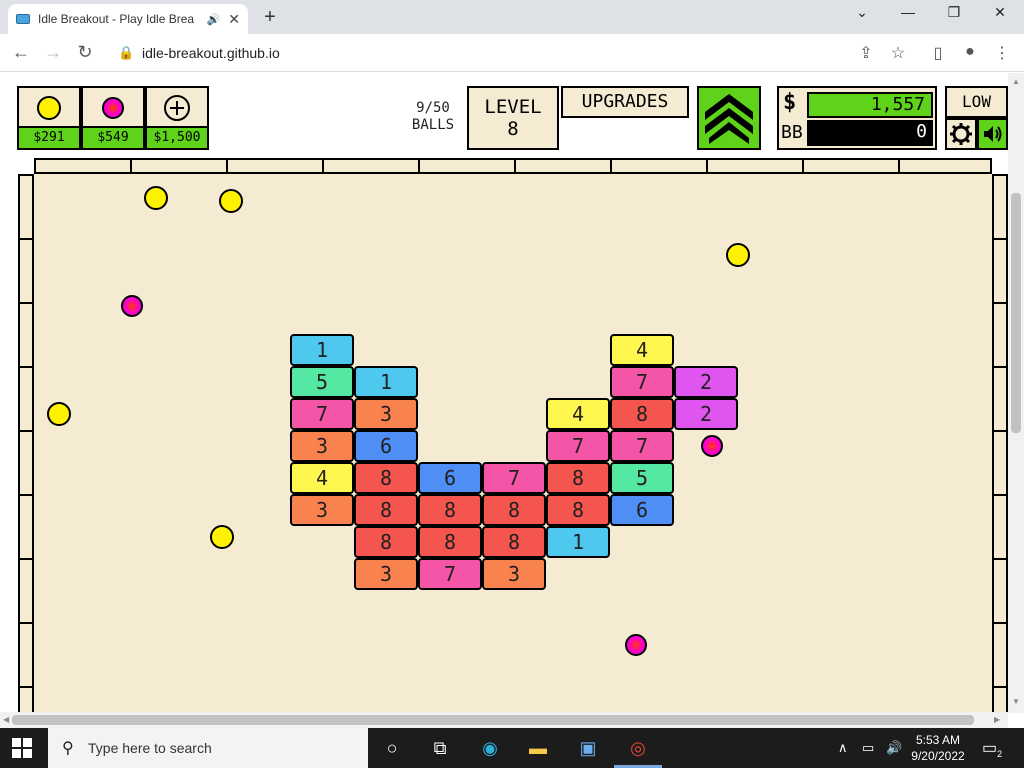 This screenshot has width=1024, height=768. I want to click on edge-icon: ◉, so click(490, 748).